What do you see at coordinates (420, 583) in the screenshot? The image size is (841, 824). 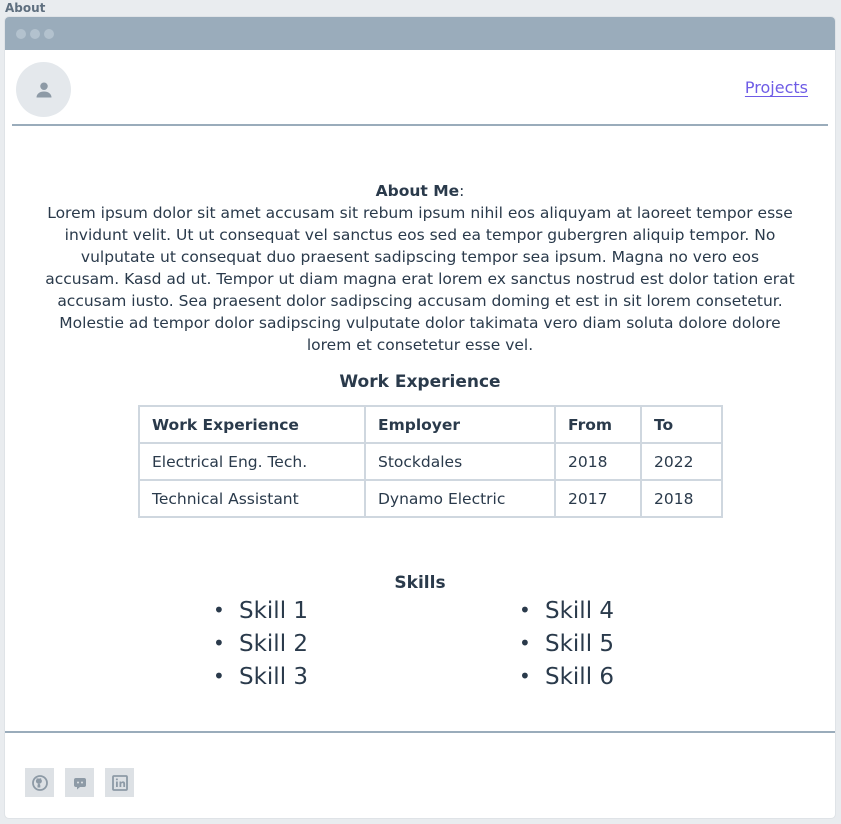 I see `skills-title: Skills` at bounding box center [420, 583].